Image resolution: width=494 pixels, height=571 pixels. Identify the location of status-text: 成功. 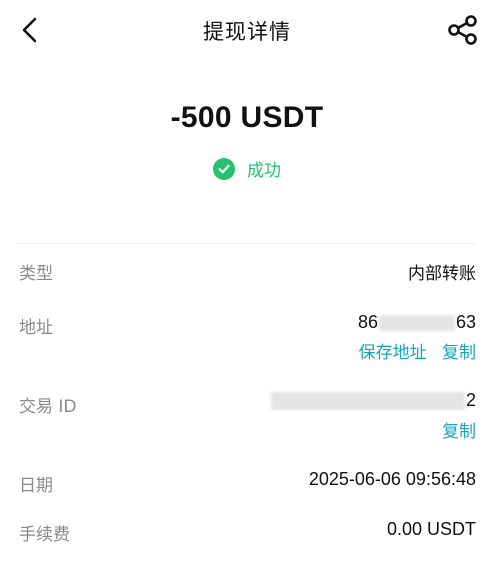
(264, 171).